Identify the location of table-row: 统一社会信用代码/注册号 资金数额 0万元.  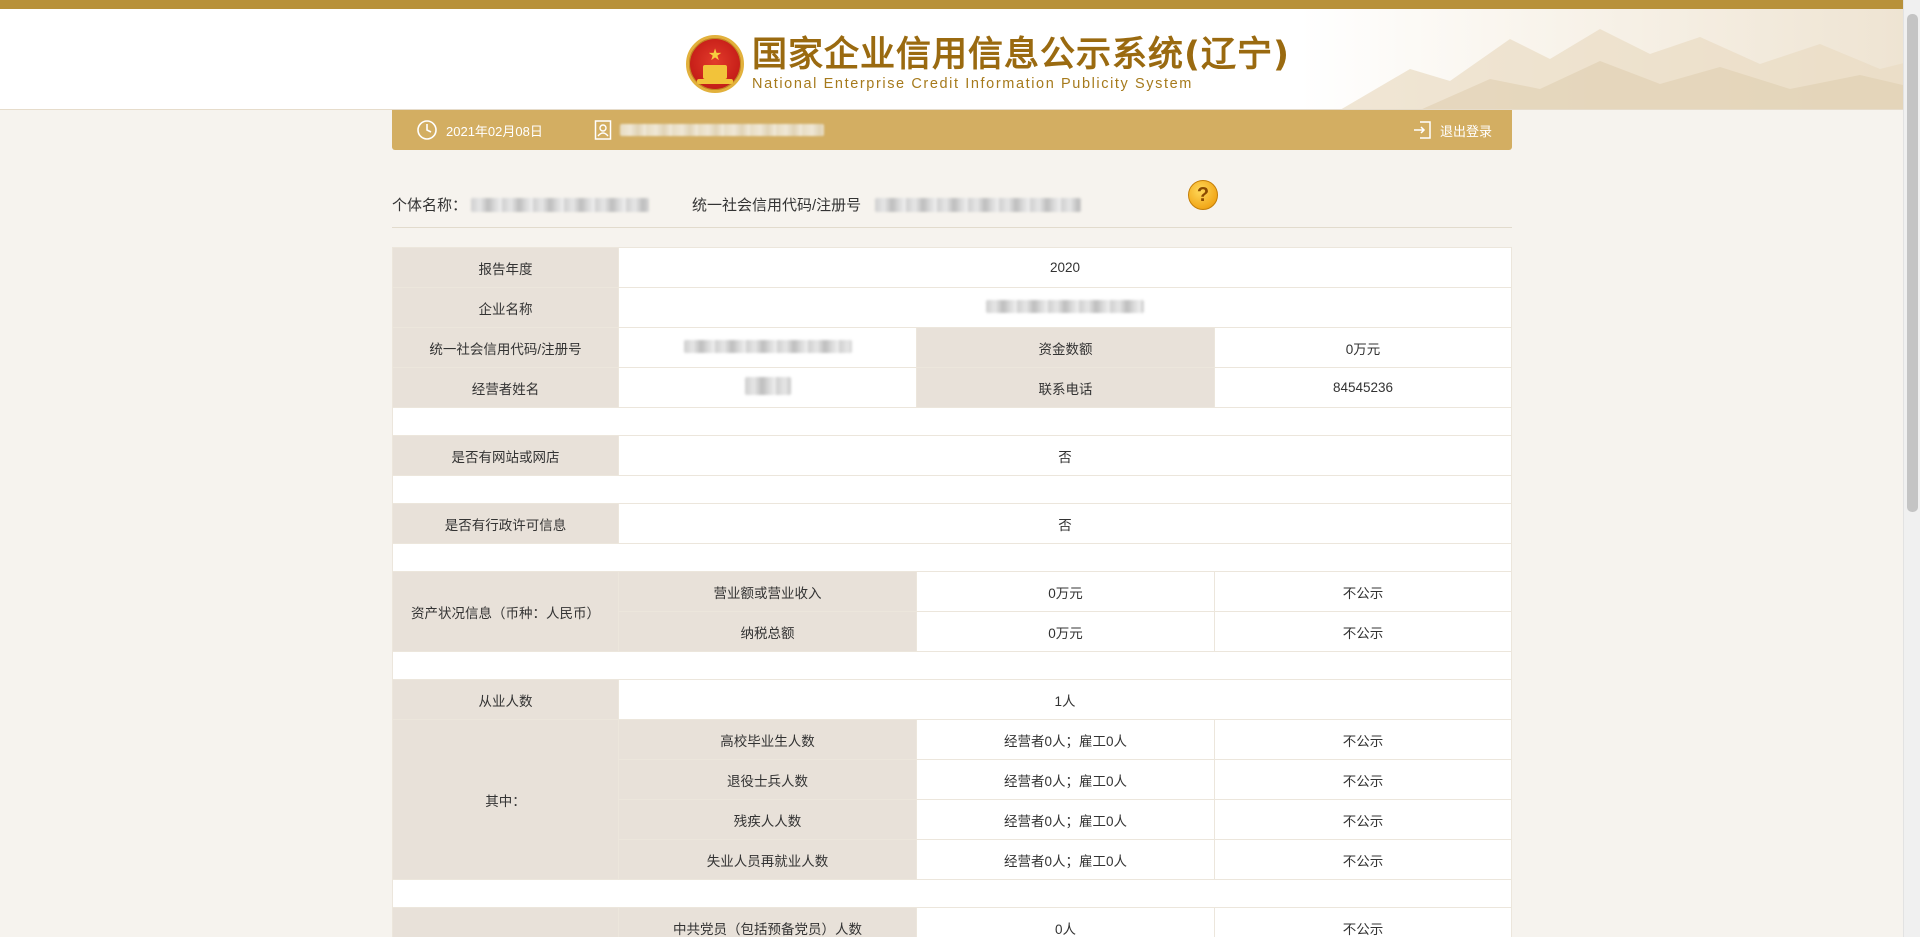
(952, 347).